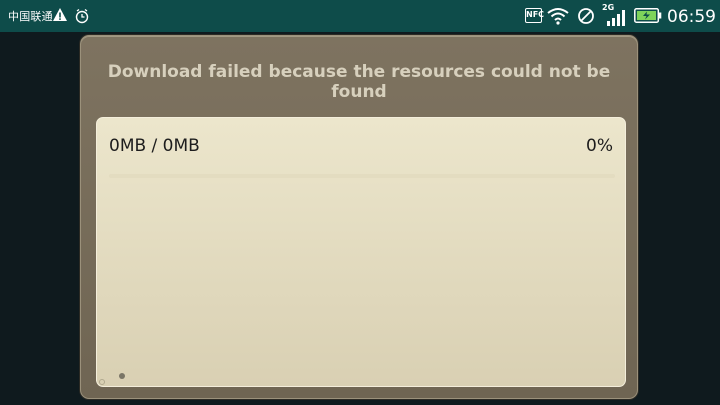  I want to click on nfc-icon: NFC, so click(534, 15).